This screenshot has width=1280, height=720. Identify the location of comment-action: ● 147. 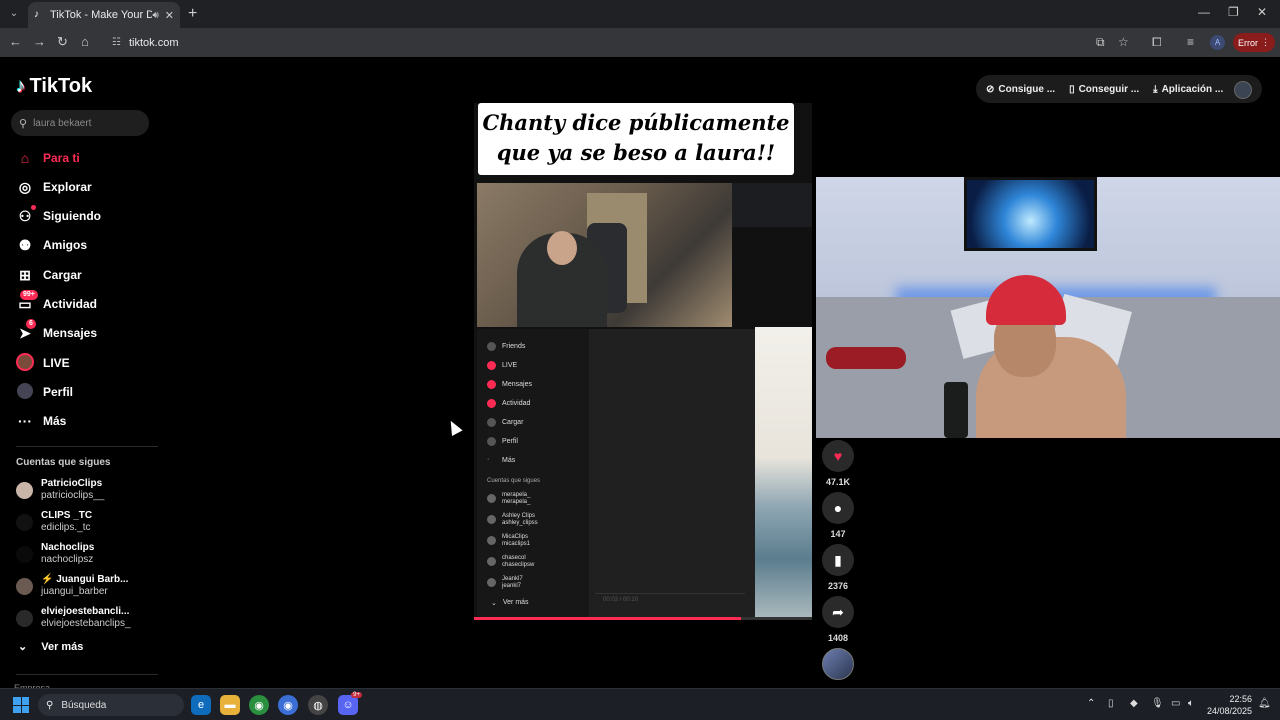
(838, 515).